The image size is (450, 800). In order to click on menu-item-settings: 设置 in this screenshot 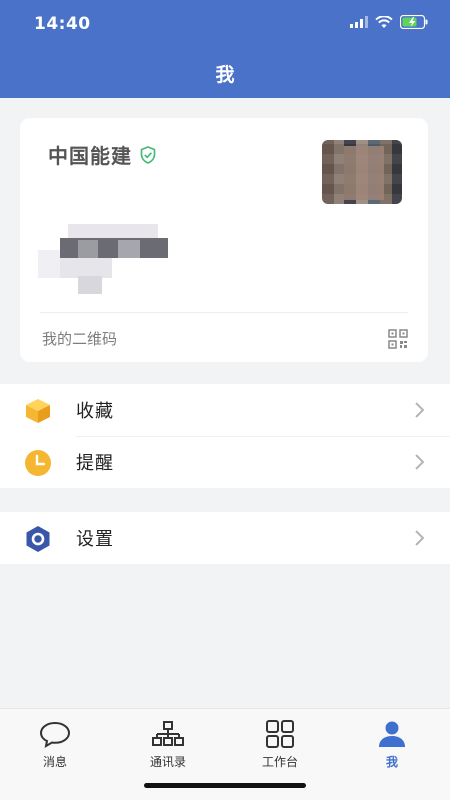, I will do `click(225, 538)`.